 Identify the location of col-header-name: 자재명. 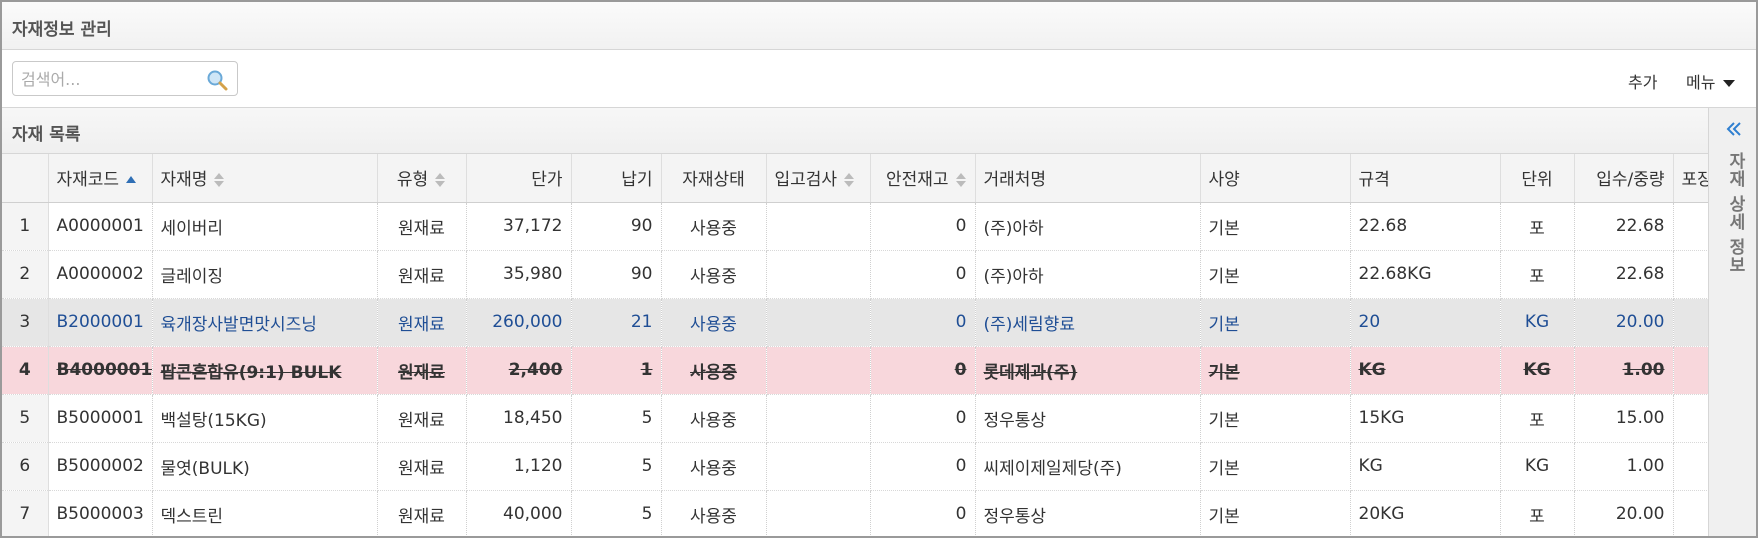
(265, 178).